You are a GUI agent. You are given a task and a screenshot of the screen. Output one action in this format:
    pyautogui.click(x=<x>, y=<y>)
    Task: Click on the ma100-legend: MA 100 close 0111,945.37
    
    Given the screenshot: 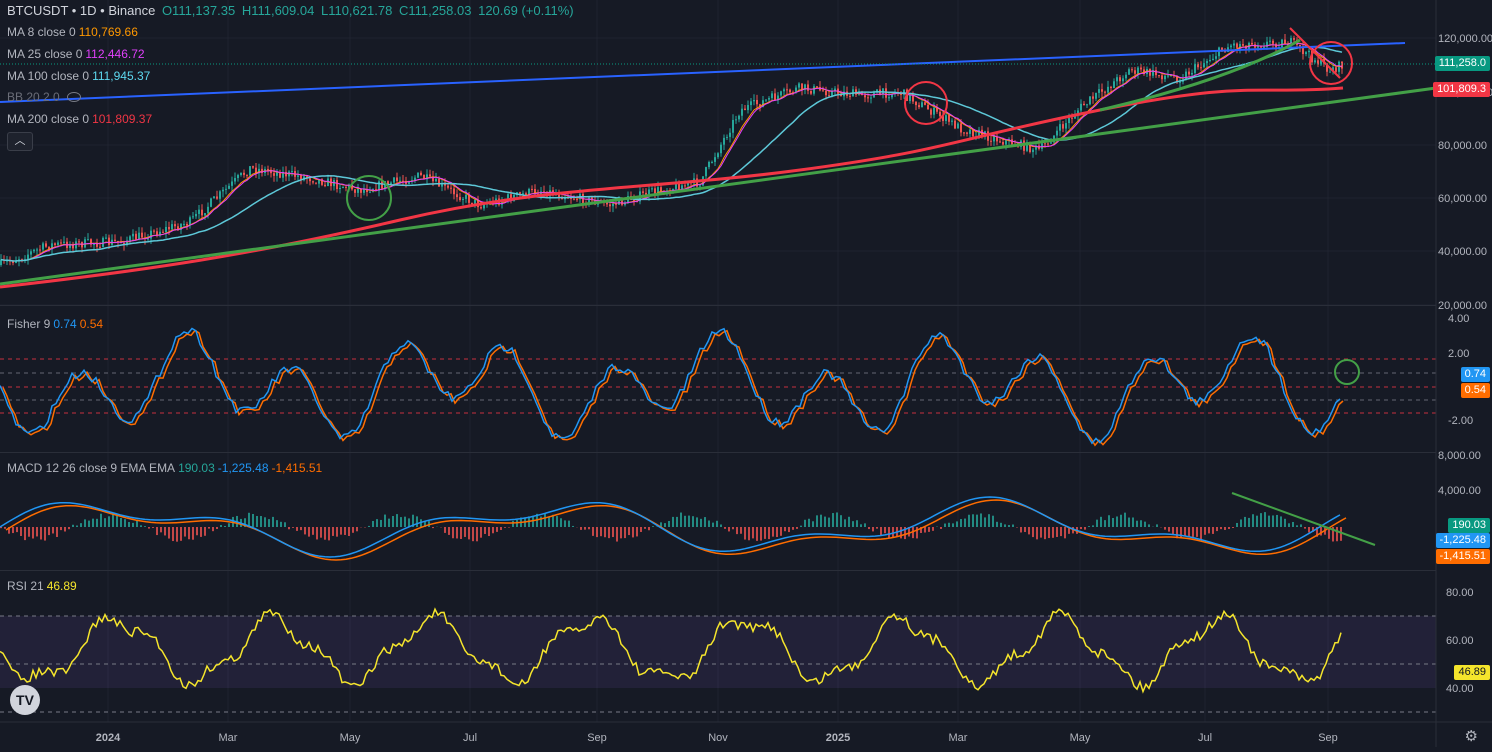 What is the action you would take?
    pyautogui.click(x=80, y=76)
    